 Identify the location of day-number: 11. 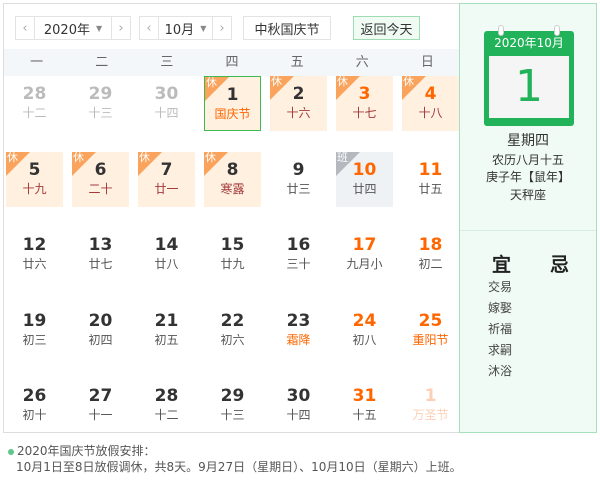
(430, 169).